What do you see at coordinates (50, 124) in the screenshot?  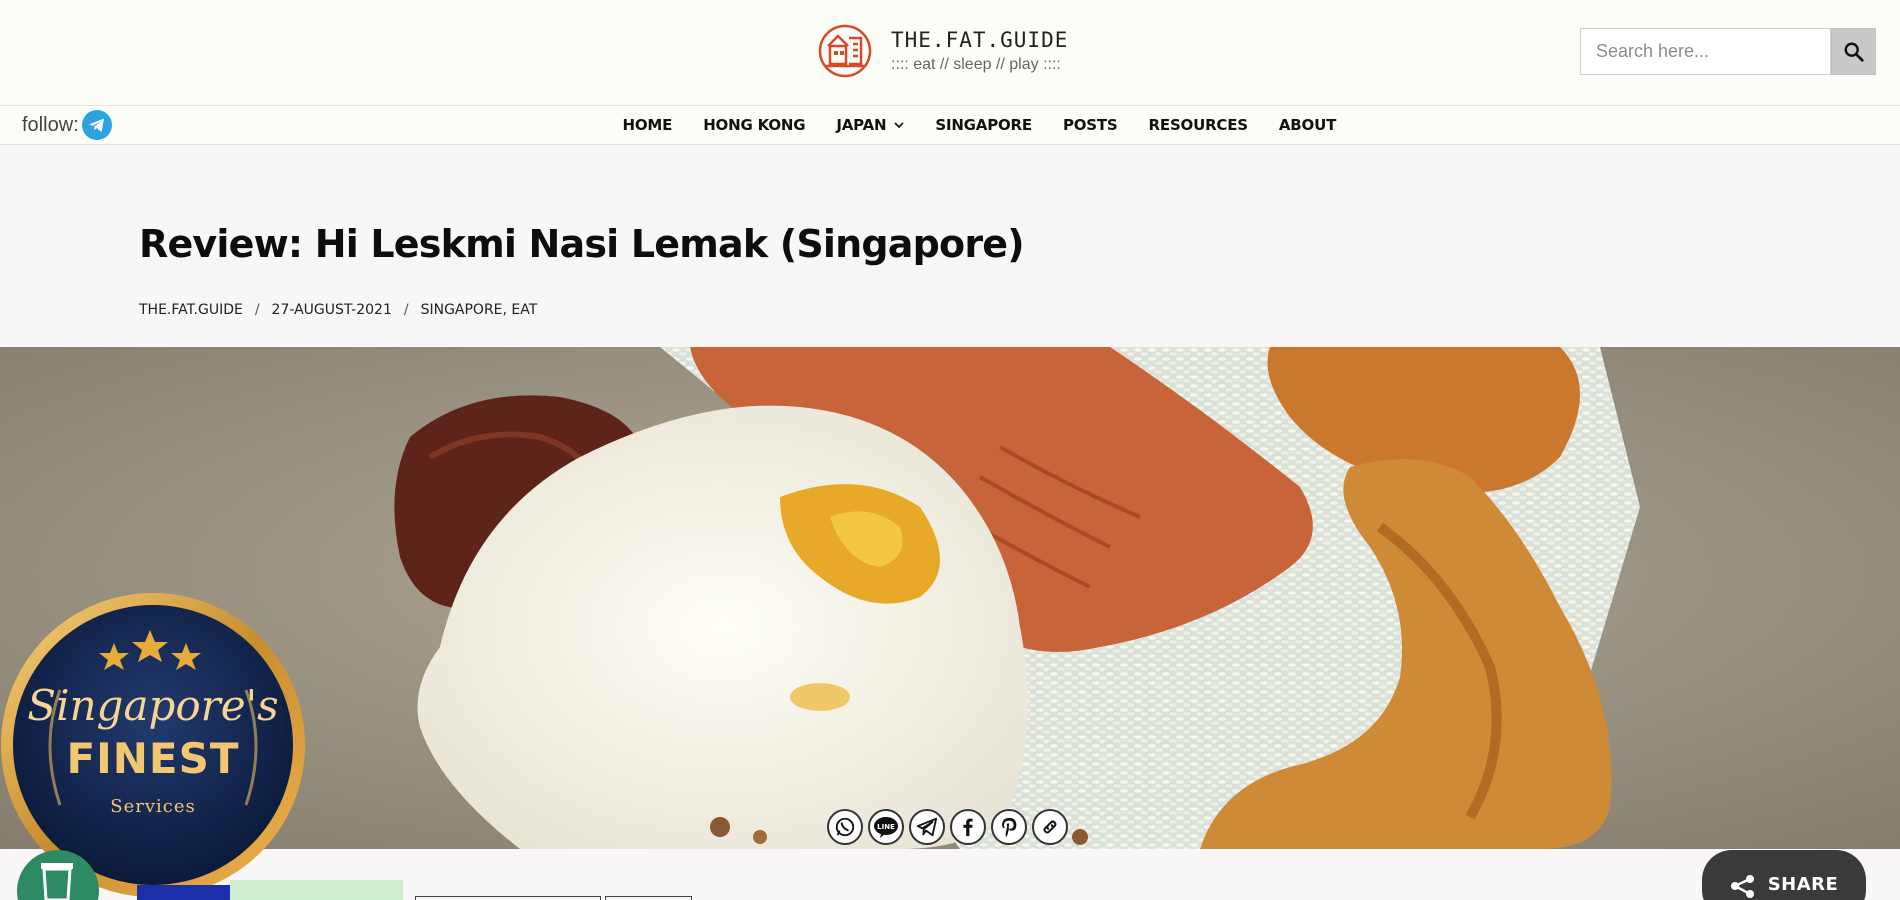 I see `follow-label: follow:` at bounding box center [50, 124].